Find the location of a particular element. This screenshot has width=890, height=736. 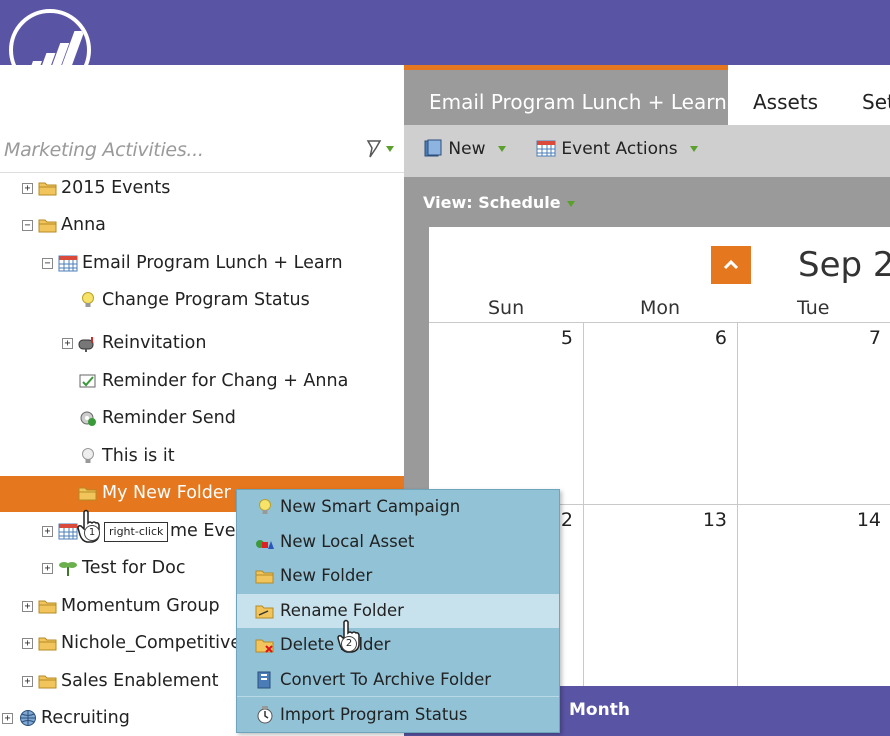

tree-item: +2015 Events is located at coordinates (202, 189).